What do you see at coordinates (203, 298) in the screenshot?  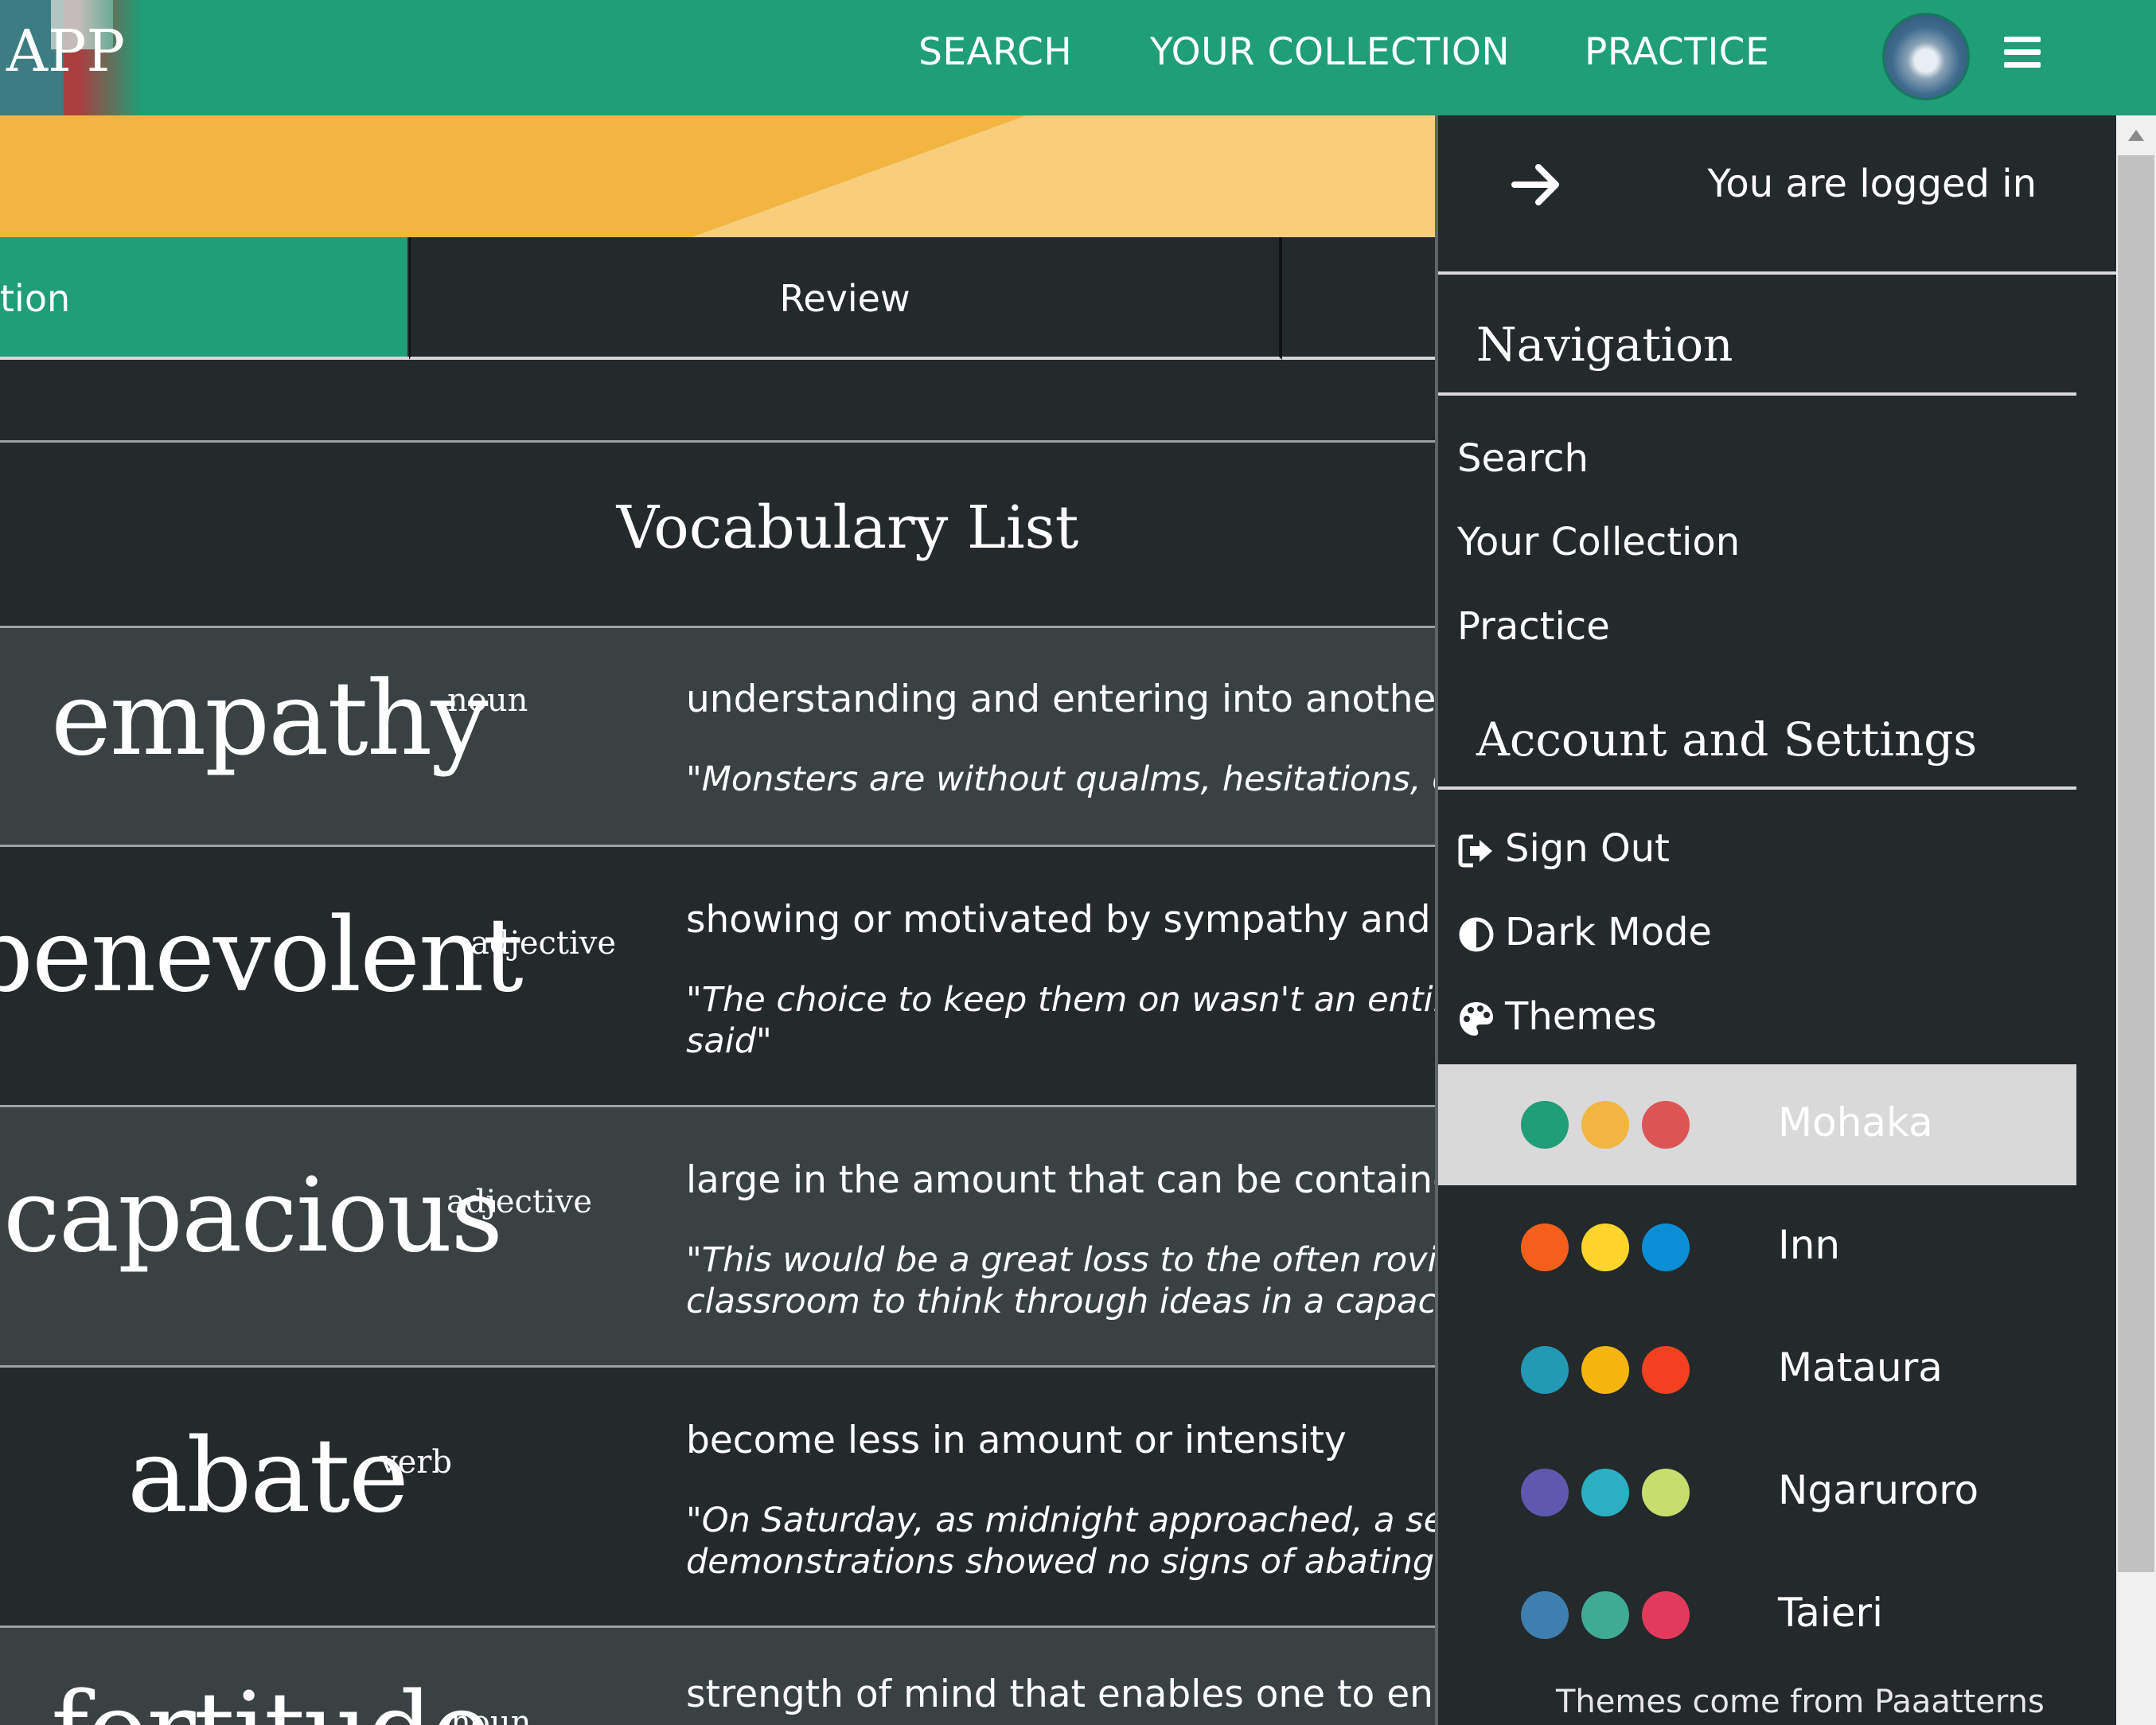 I see `tab-collection: tion` at bounding box center [203, 298].